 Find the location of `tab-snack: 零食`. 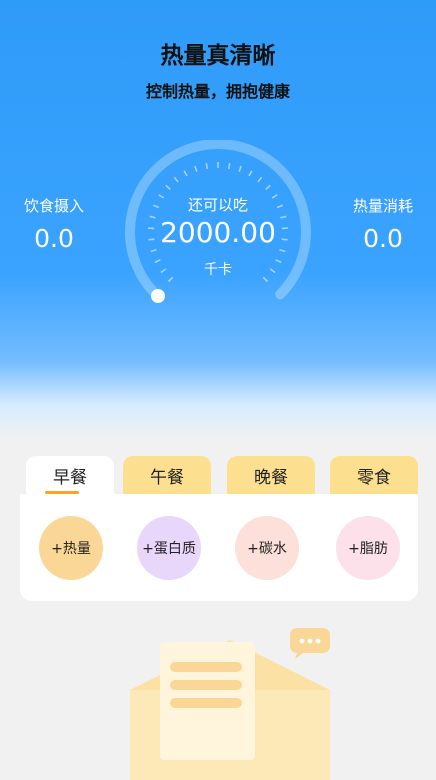

tab-snack: 零食 is located at coordinates (374, 475).